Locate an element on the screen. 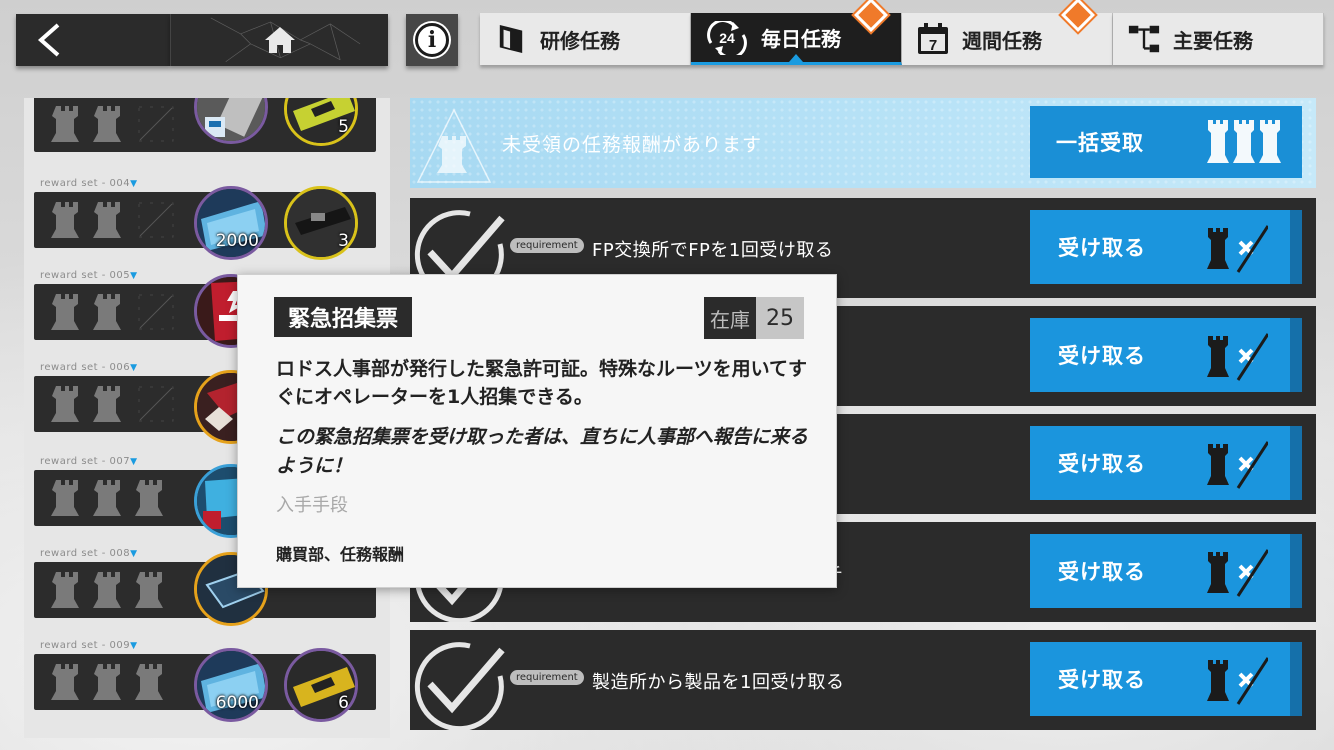  tab-label: 毎日任務 is located at coordinates (801, 39).